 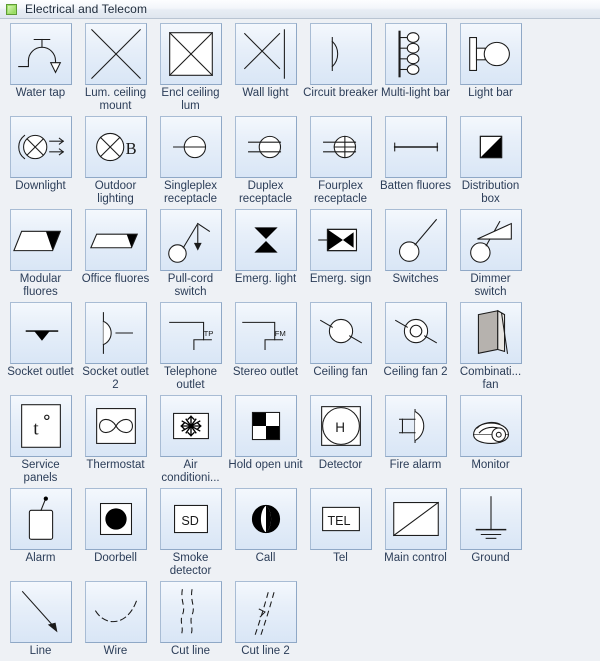 I want to click on stencil-item-light-bar: Light bar, so click(x=490, y=68).